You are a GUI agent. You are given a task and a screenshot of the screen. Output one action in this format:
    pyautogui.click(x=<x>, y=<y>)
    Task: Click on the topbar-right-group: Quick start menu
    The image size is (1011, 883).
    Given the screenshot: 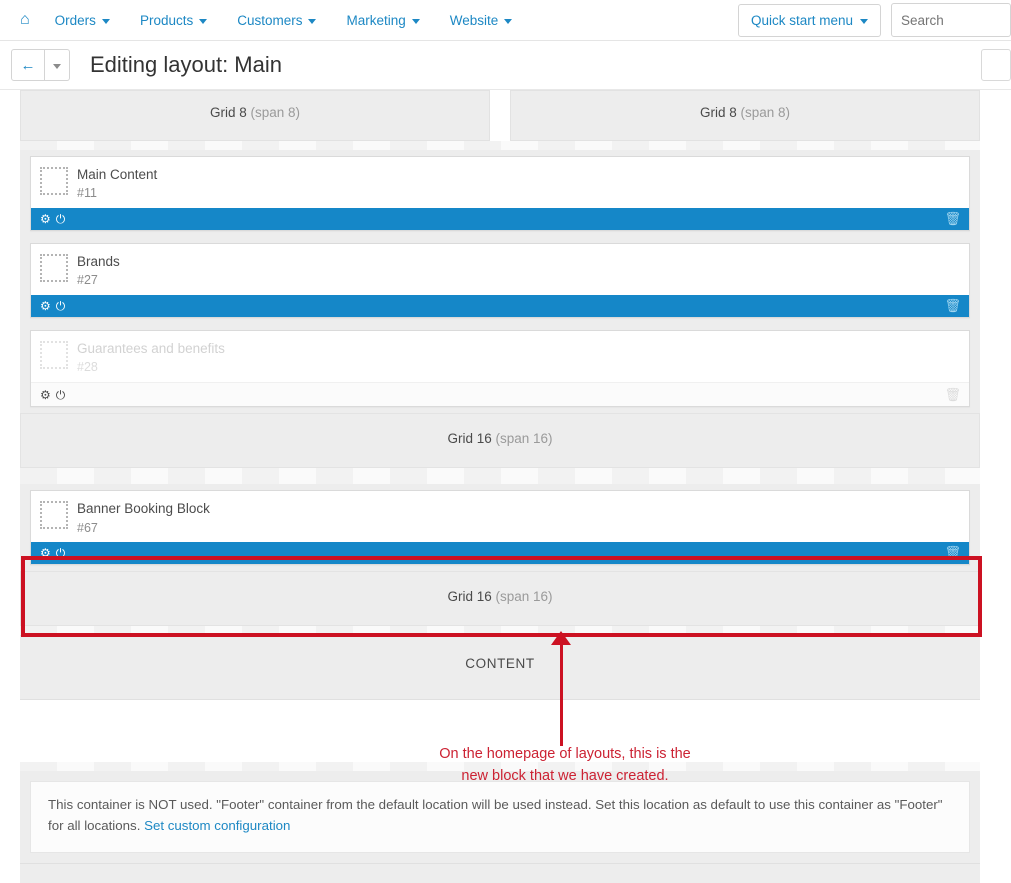 What is the action you would take?
    pyautogui.click(x=874, y=20)
    